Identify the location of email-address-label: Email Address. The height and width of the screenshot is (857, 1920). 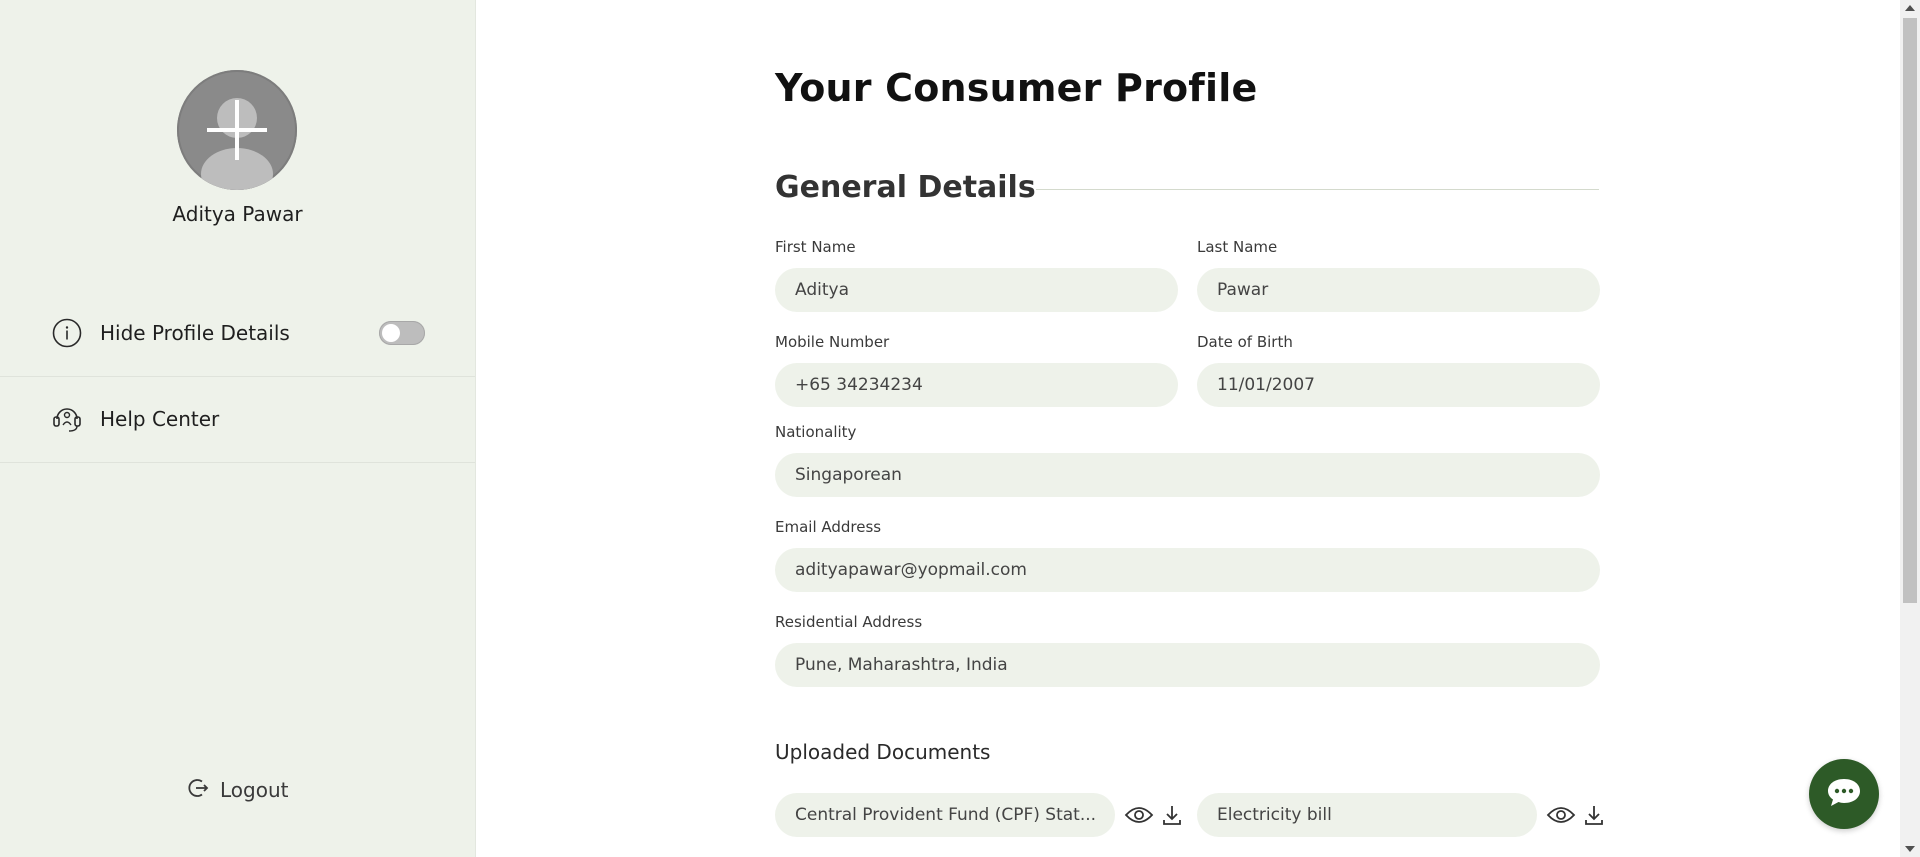
(828, 527).